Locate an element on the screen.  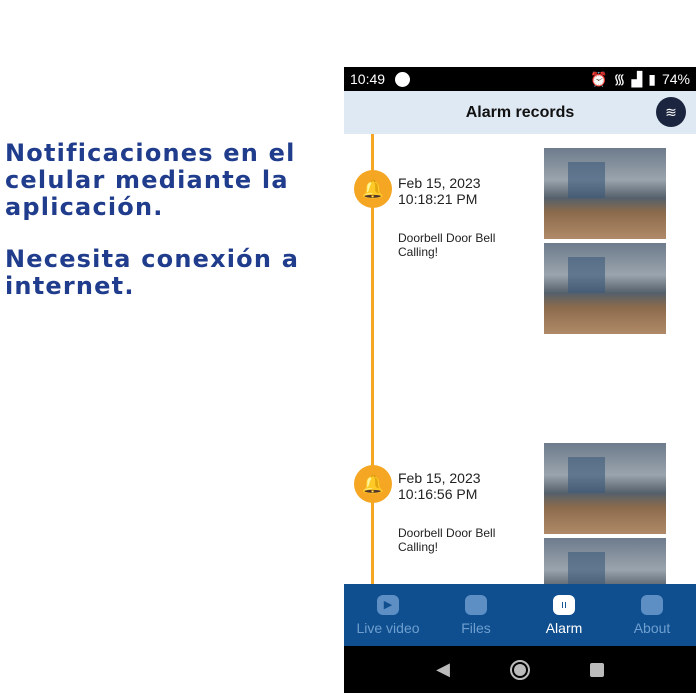
page-title: Alarm records is located at coordinates (520, 112).